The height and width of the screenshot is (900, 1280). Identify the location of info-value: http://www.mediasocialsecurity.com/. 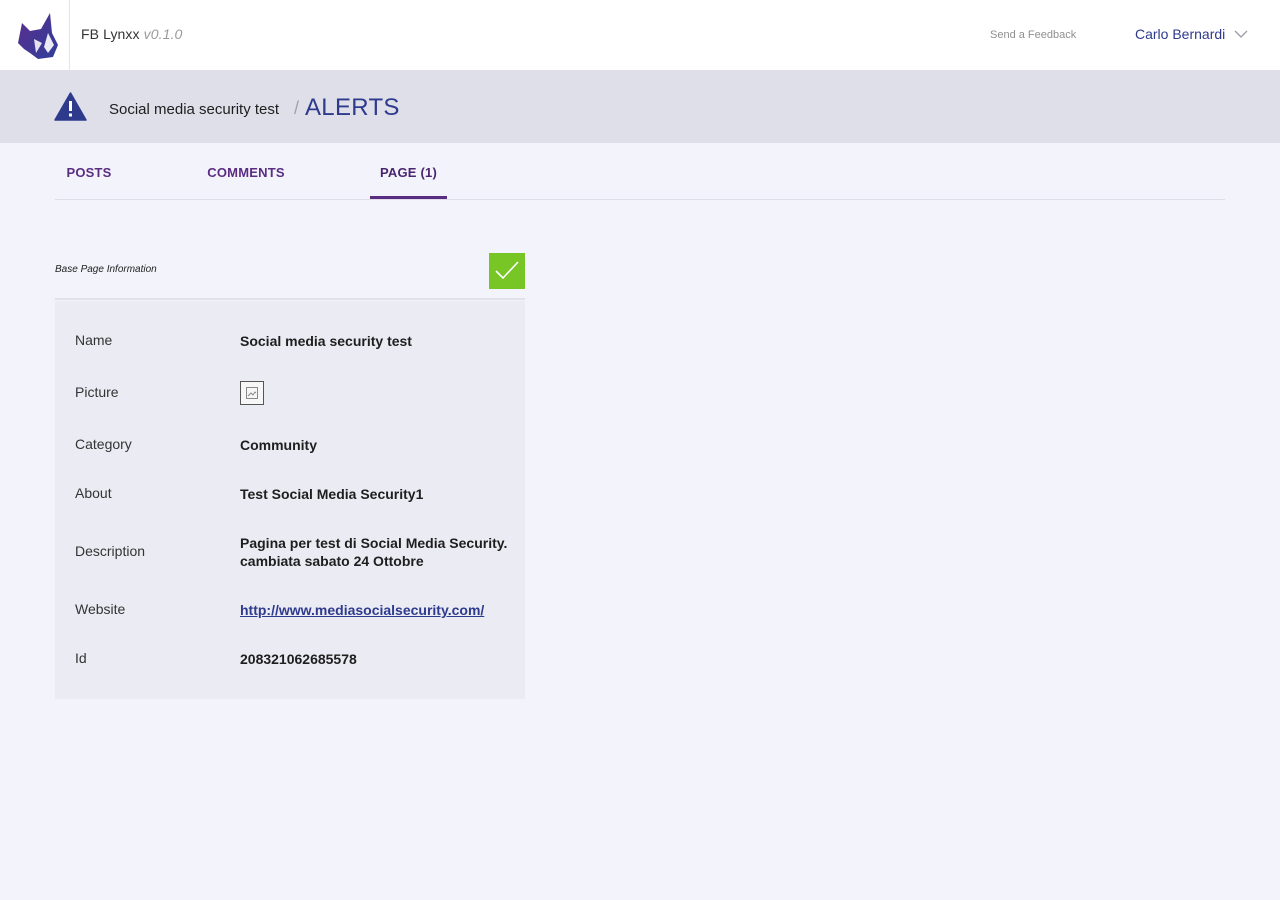
(377, 610).